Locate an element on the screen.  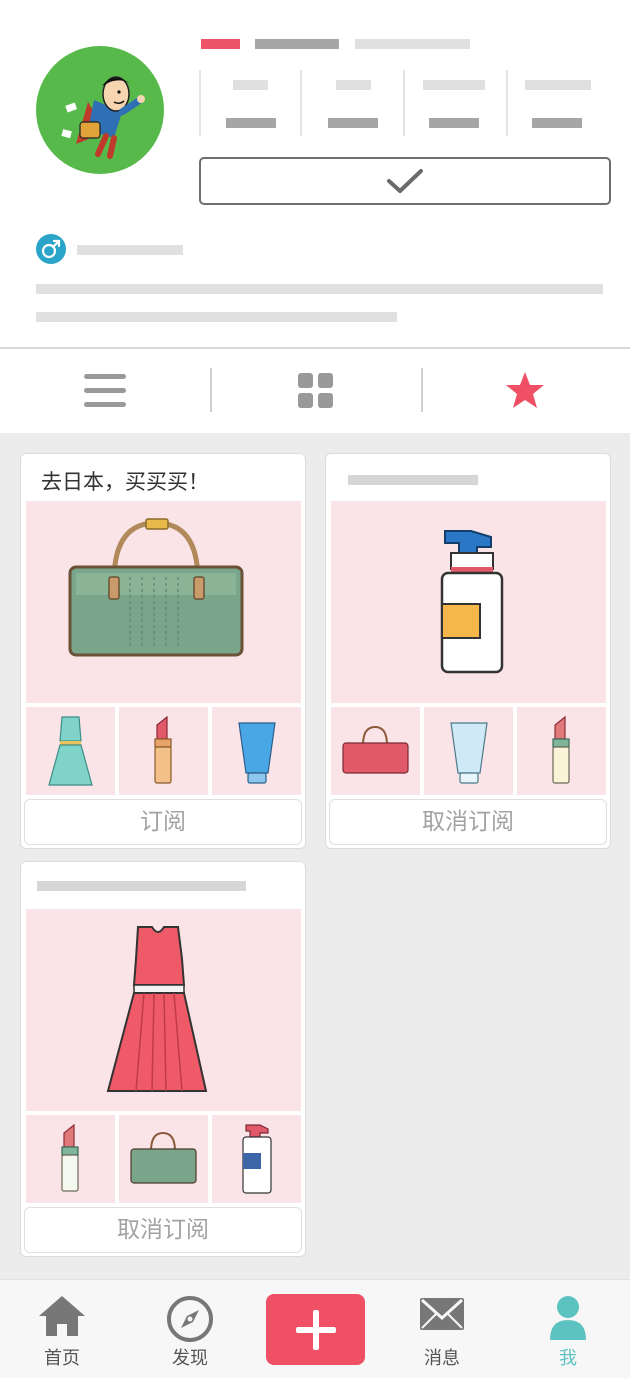
user-icon is located at coordinates (568, 1318).